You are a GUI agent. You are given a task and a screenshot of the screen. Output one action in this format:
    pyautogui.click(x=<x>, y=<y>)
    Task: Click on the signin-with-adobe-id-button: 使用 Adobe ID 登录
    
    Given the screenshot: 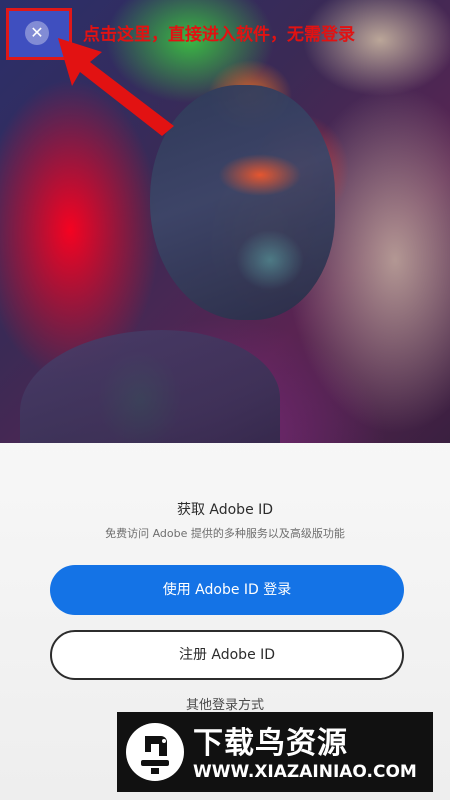 What is the action you would take?
    pyautogui.click(x=227, y=590)
    